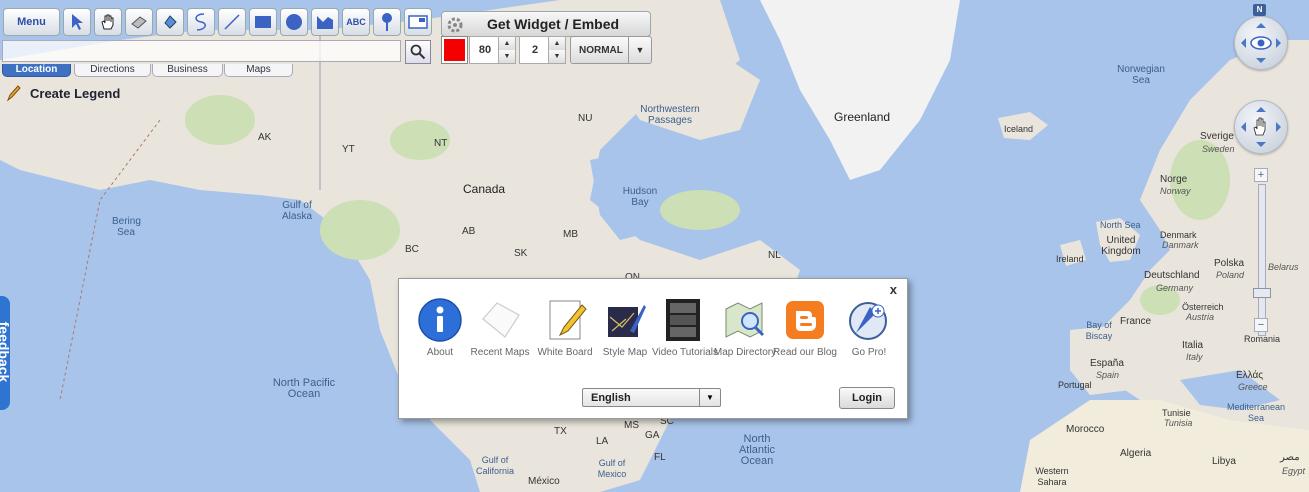  I want to click on blend-mode-select: NORMAL ▼, so click(611, 50).